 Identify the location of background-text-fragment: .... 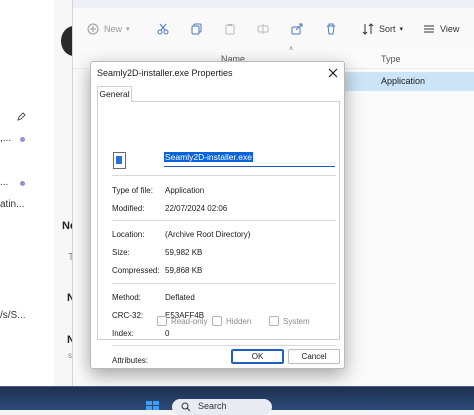
(4, 182).